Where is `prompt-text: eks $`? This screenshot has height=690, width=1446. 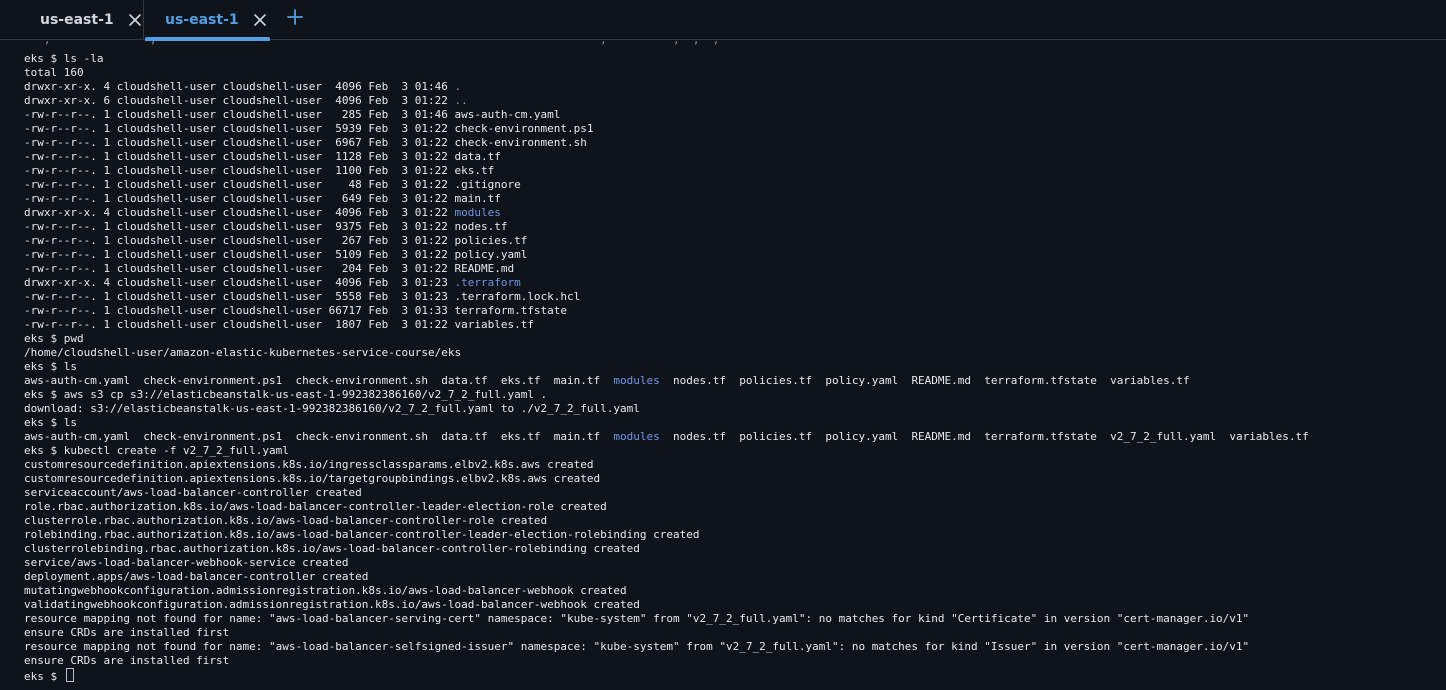 prompt-text: eks $ is located at coordinates (44, 676).